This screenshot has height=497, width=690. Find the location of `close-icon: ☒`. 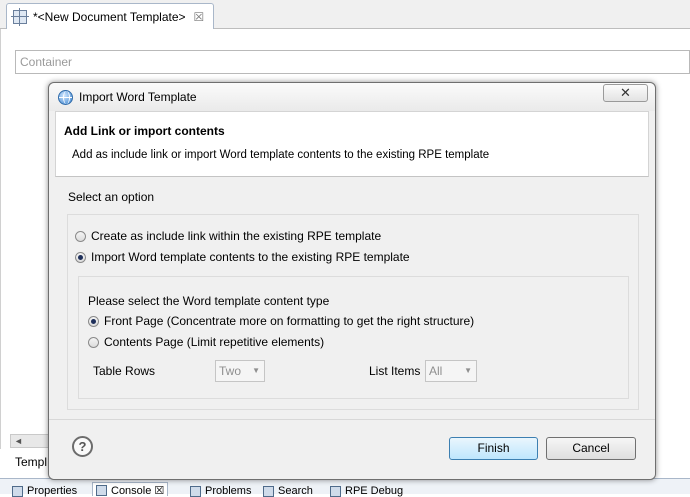

close-icon: ☒ is located at coordinates (199, 17).